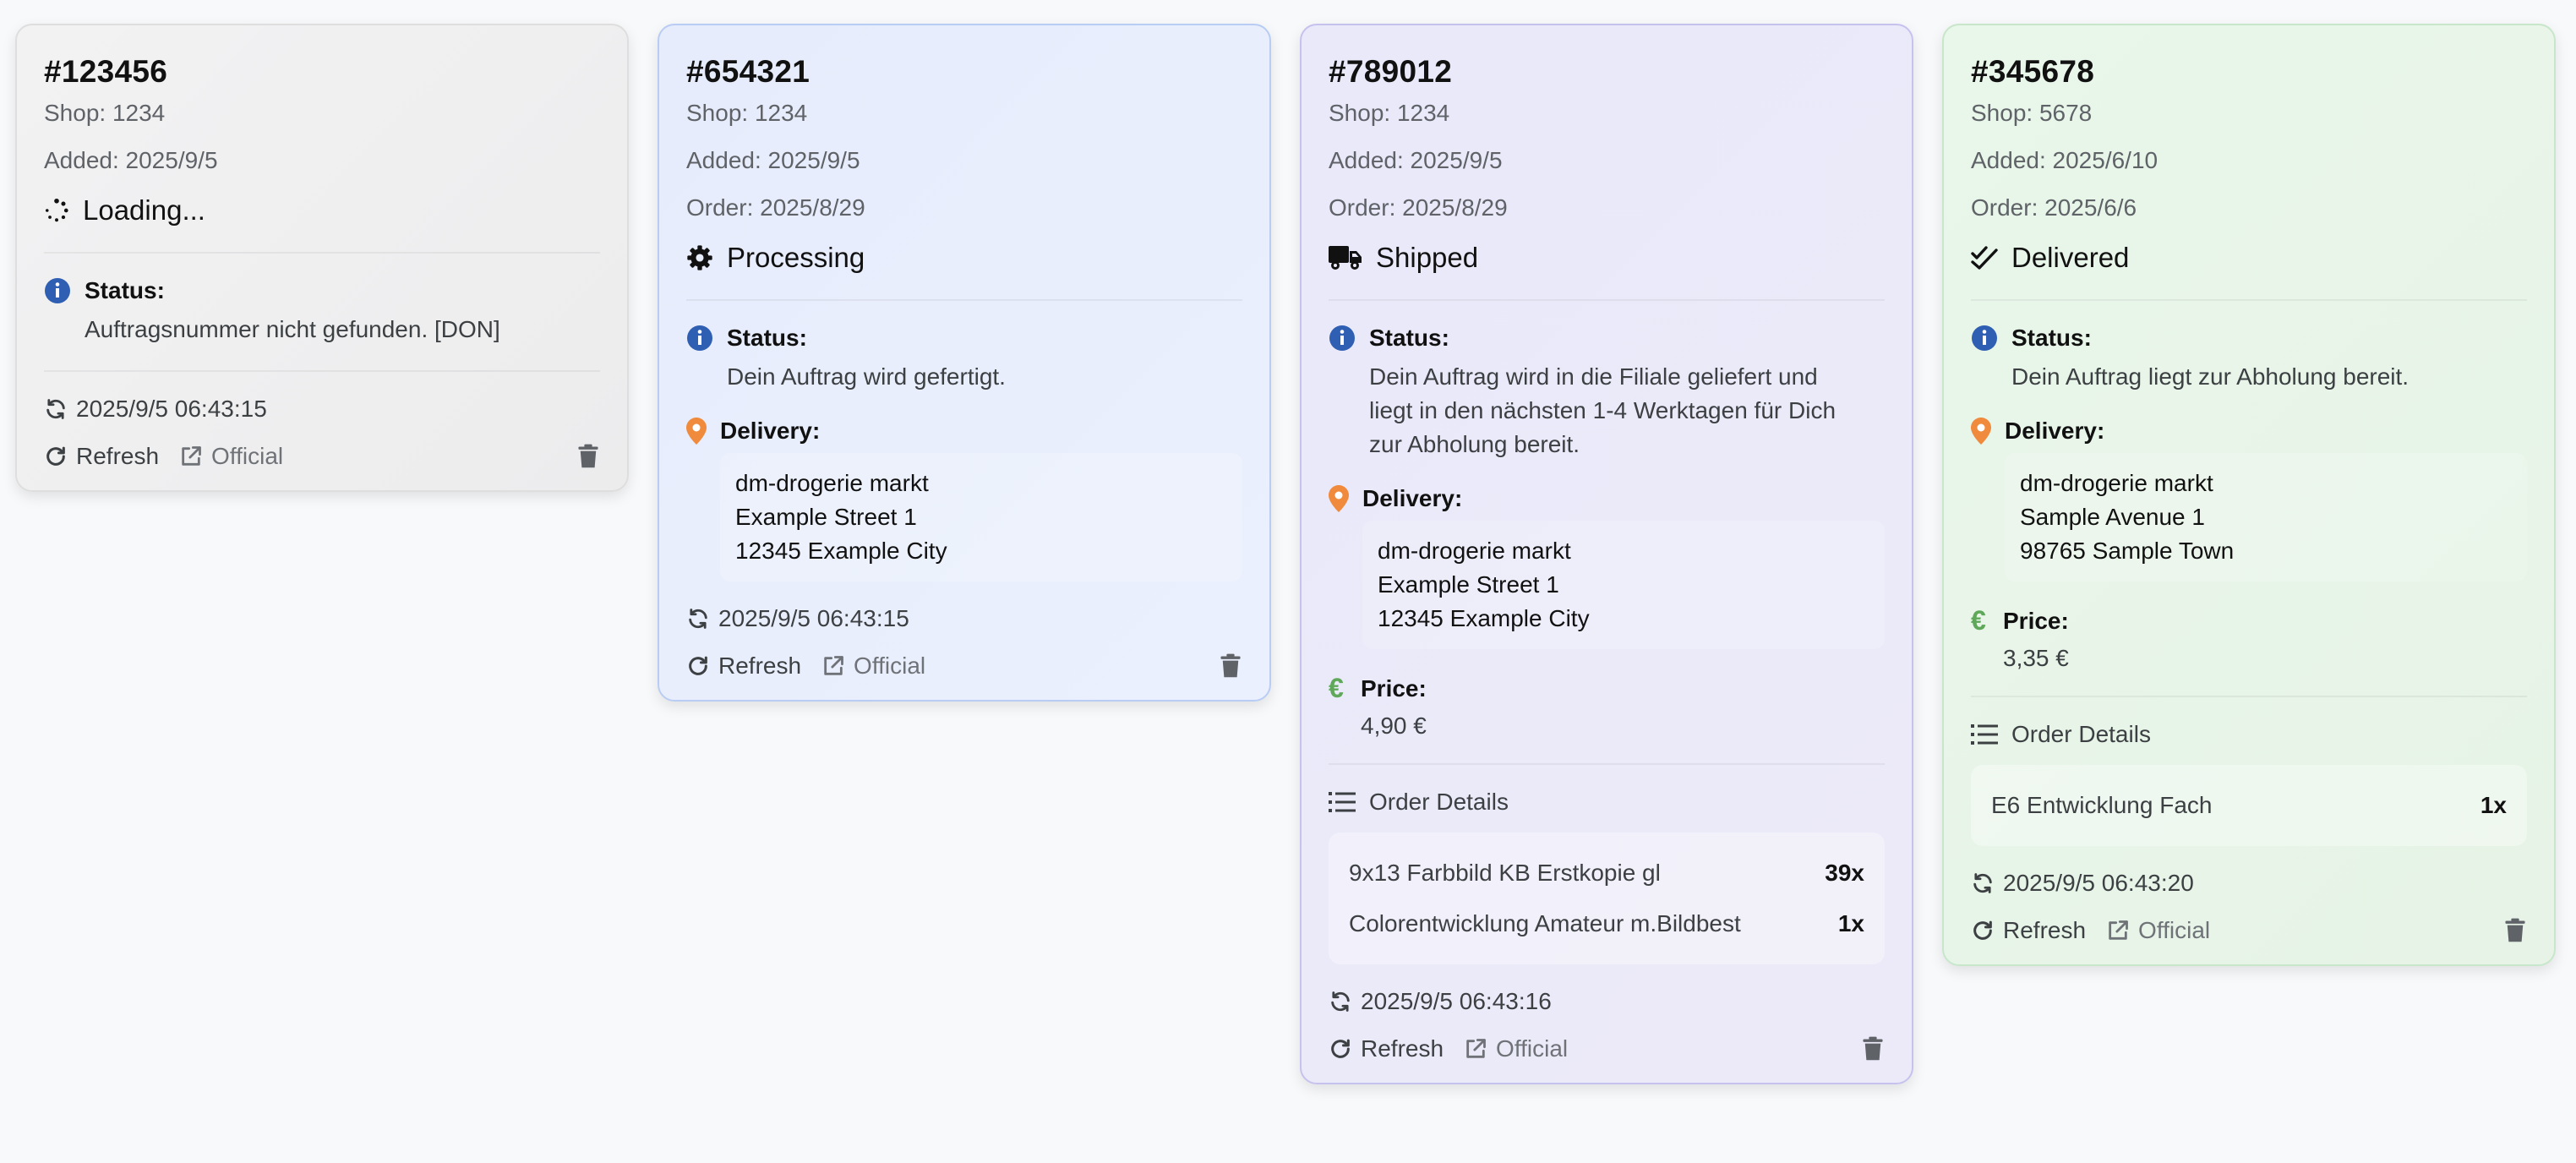 The width and height of the screenshot is (2576, 1163). Describe the element at coordinates (105, 113) in the screenshot. I see `shop-id: Shop: 1234` at that location.